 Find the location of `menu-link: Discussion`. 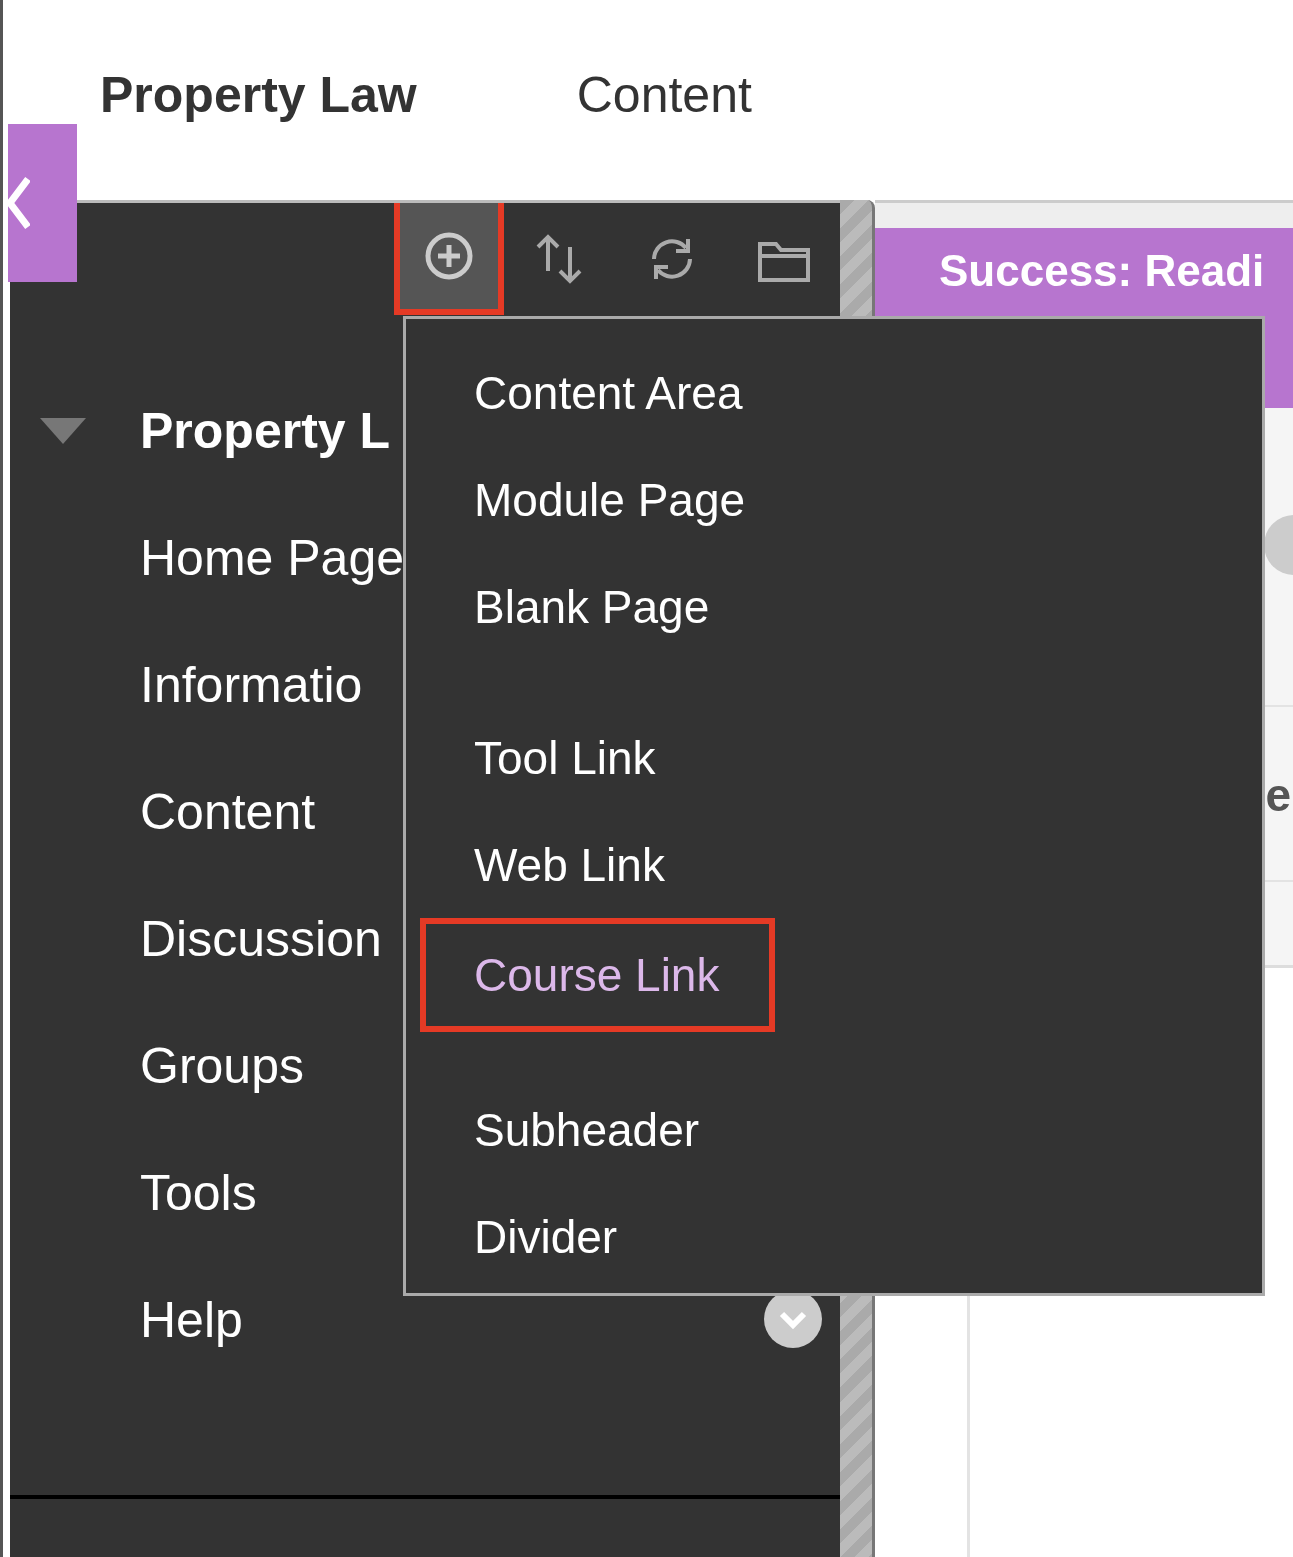

menu-link: Discussion is located at coordinates (261, 938).